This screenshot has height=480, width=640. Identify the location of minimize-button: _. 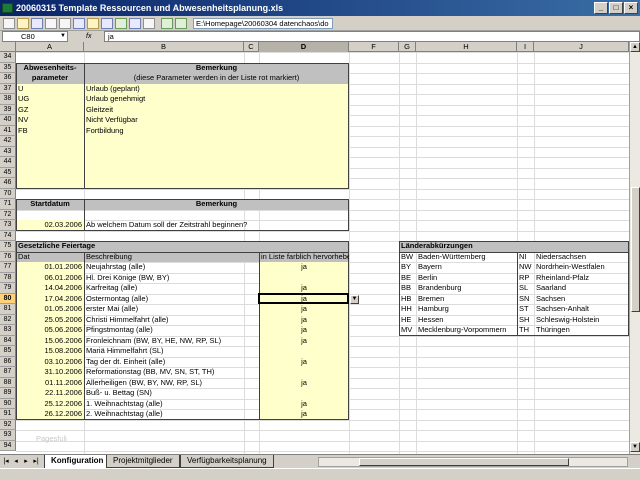
(601, 8).